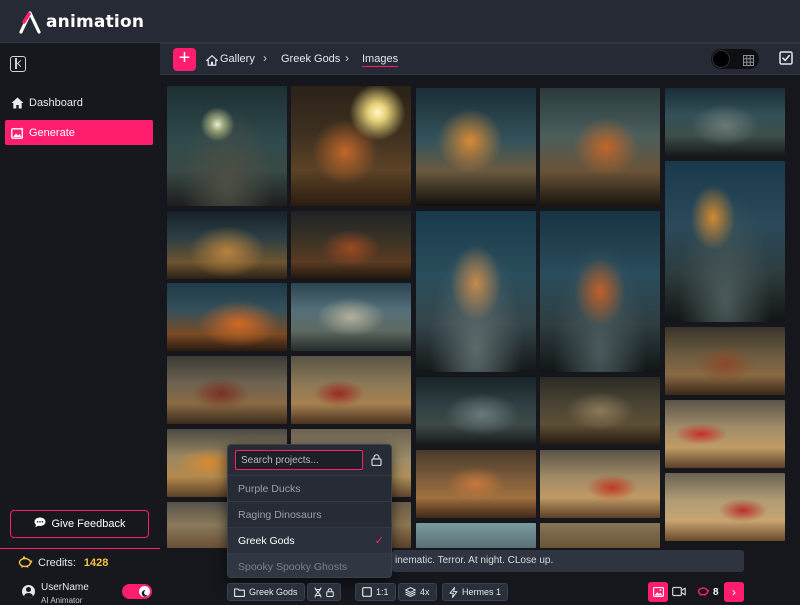 The height and width of the screenshot is (605, 800). I want to click on new-project-button: +, so click(184, 59).